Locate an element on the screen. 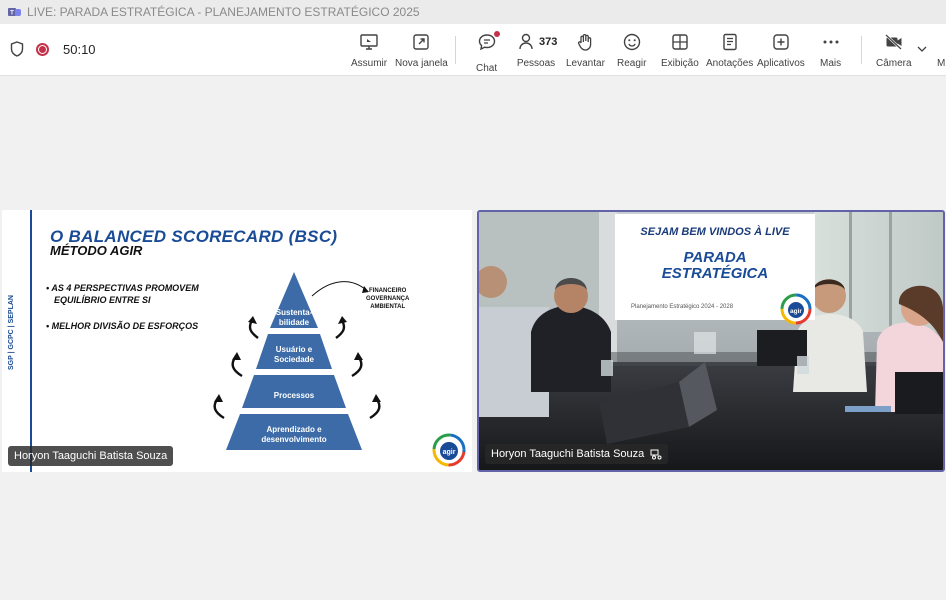  anotacoes-label: Anotações is located at coordinates (730, 63).